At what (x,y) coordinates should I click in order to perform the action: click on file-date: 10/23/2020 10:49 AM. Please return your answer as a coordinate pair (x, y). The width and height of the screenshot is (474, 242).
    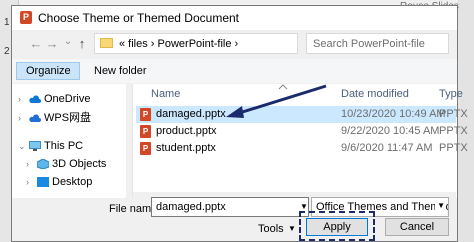
    Looking at the image, I should click on (393, 114).